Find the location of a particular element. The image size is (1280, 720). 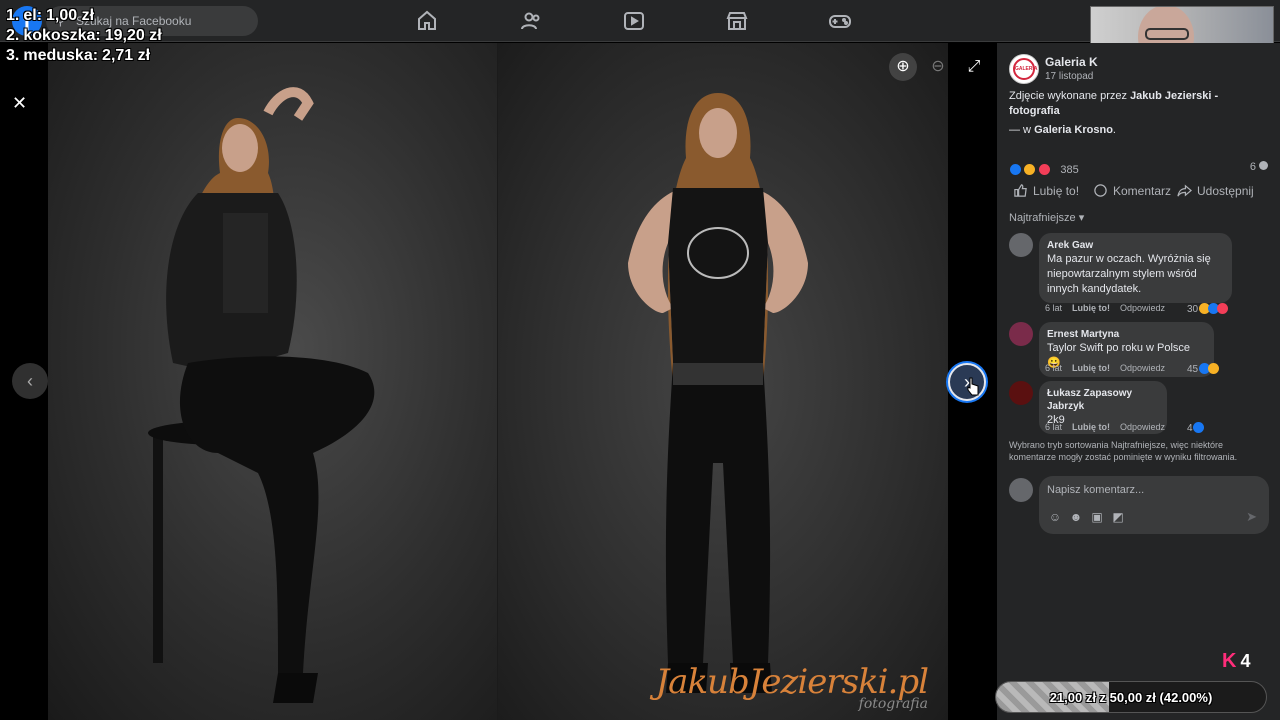

comment-reactions: 30 is located at coordinates (1207, 309).